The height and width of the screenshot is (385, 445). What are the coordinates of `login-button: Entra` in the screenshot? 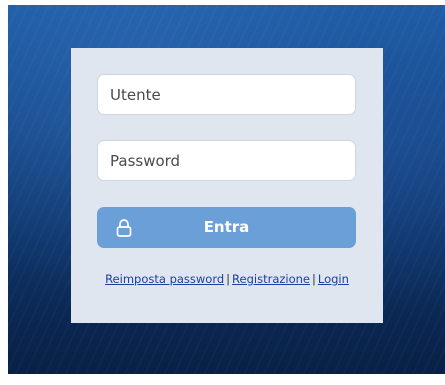 It's located at (226, 227).